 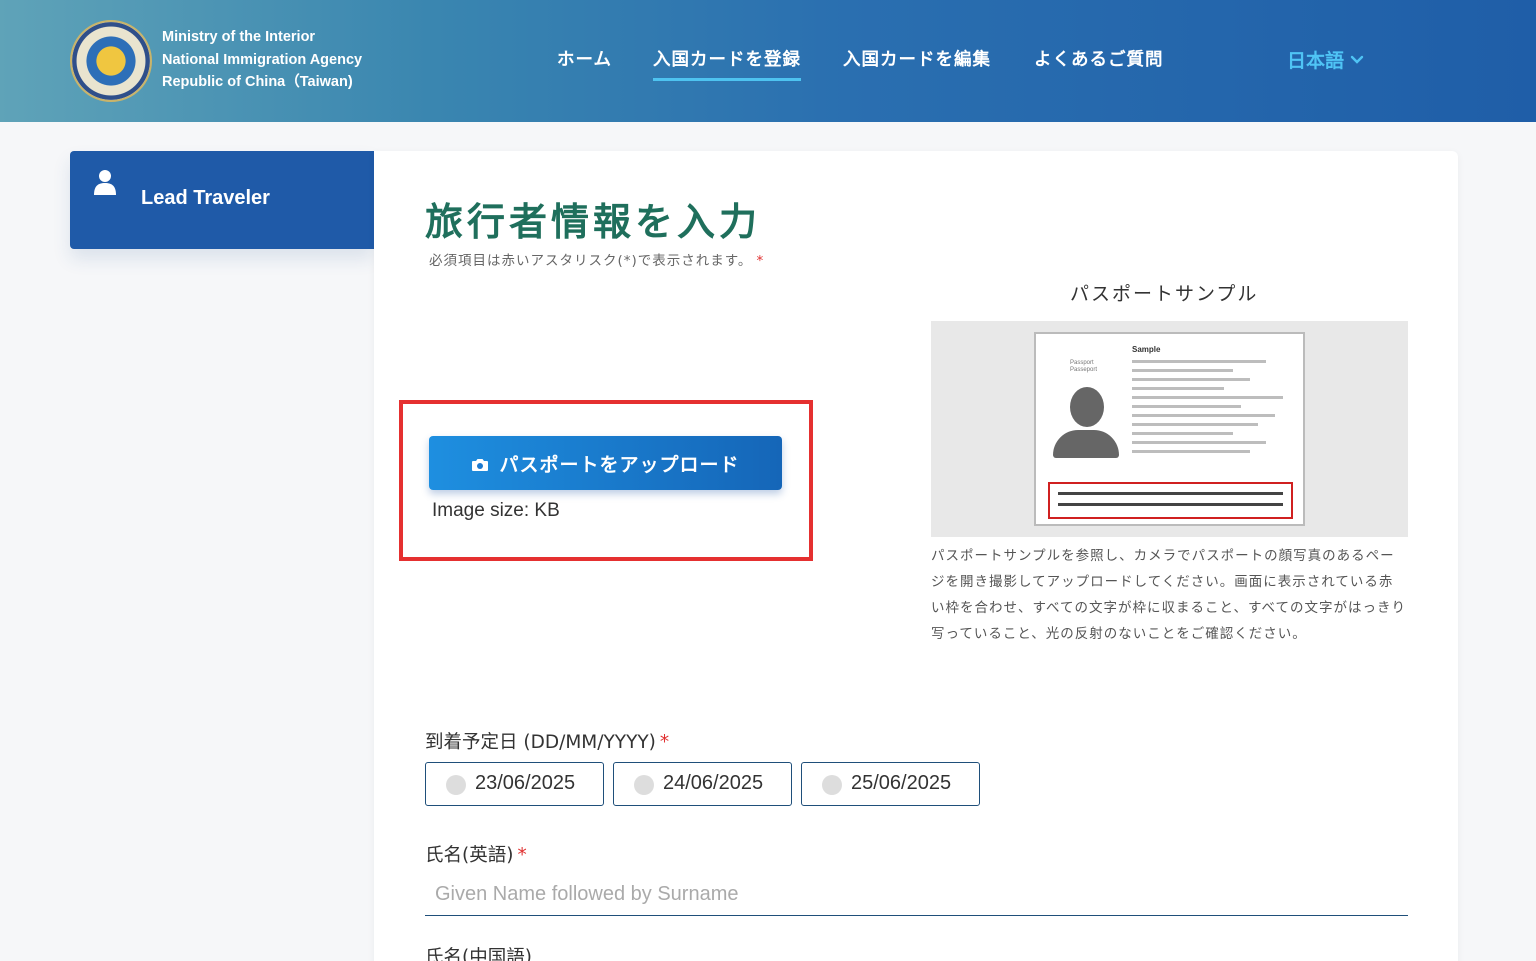 What do you see at coordinates (1087, 407) in the screenshot?
I see `portrait-head-icon` at bounding box center [1087, 407].